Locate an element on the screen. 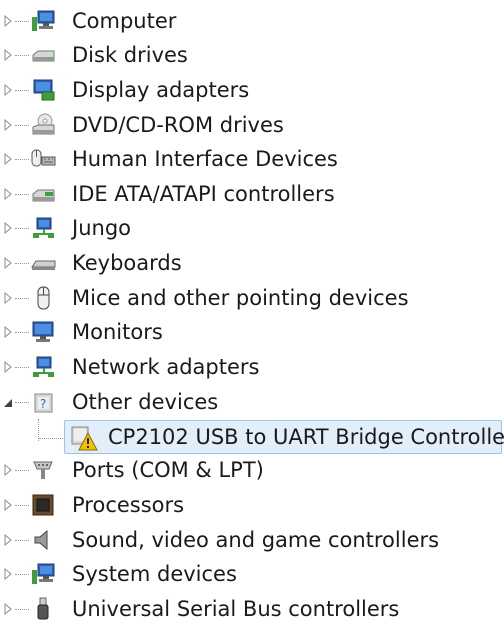 The width and height of the screenshot is (504, 626). tree-item-label: Ports (COM & LPT) is located at coordinates (168, 470).